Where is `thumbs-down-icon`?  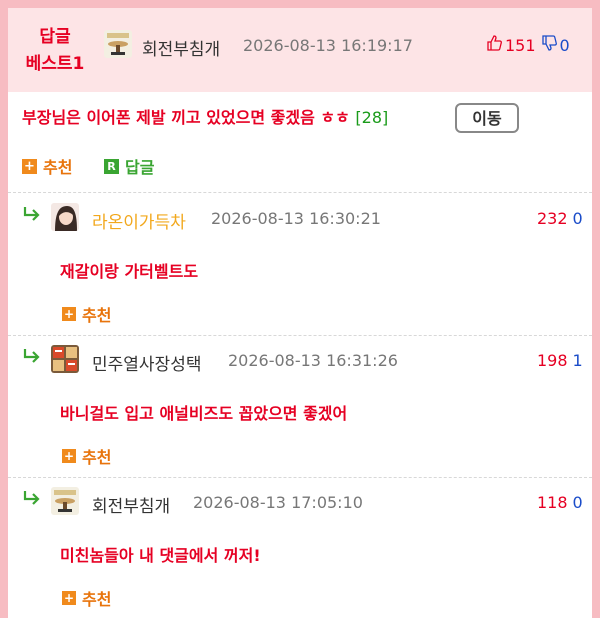
thumbs-down-icon is located at coordinates (549, 45).